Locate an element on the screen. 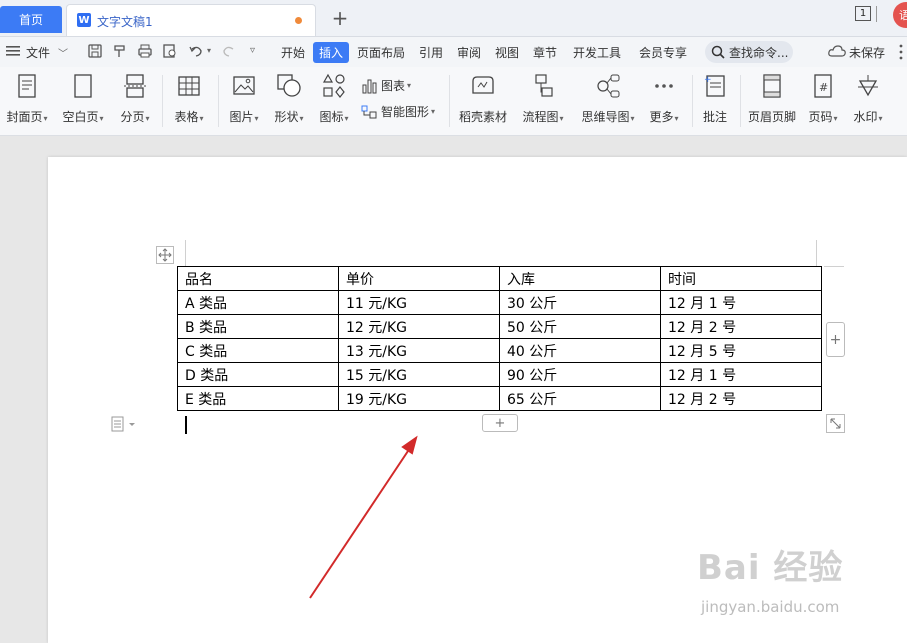  quick-access-more-icon: ▿ is located at coordinates (252, 50).